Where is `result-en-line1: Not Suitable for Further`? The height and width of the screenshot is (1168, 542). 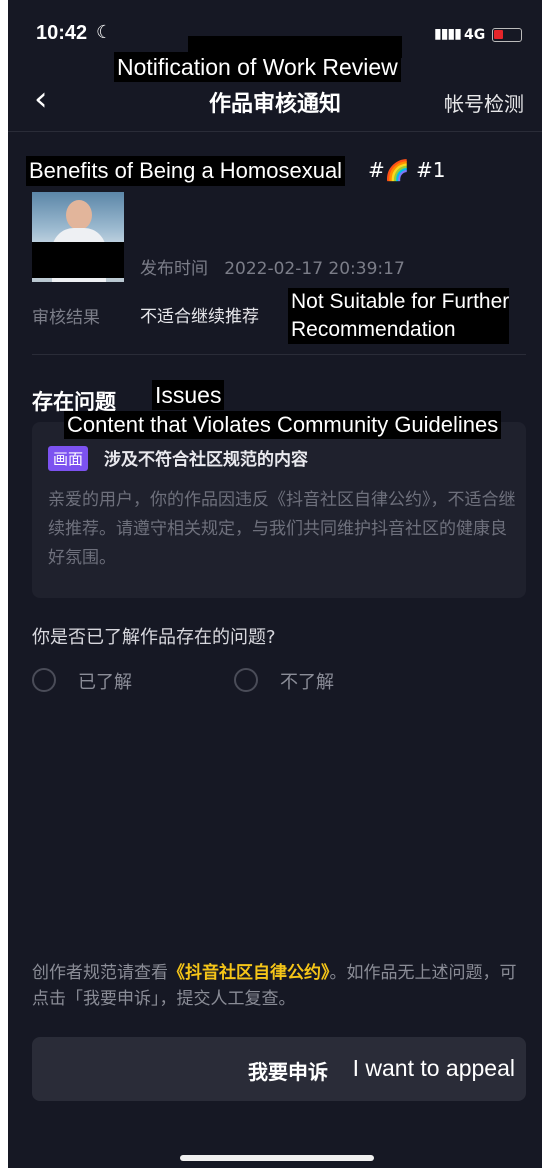
result-en-line1: Not Suitable for Further is located at coordinates (400, 301).